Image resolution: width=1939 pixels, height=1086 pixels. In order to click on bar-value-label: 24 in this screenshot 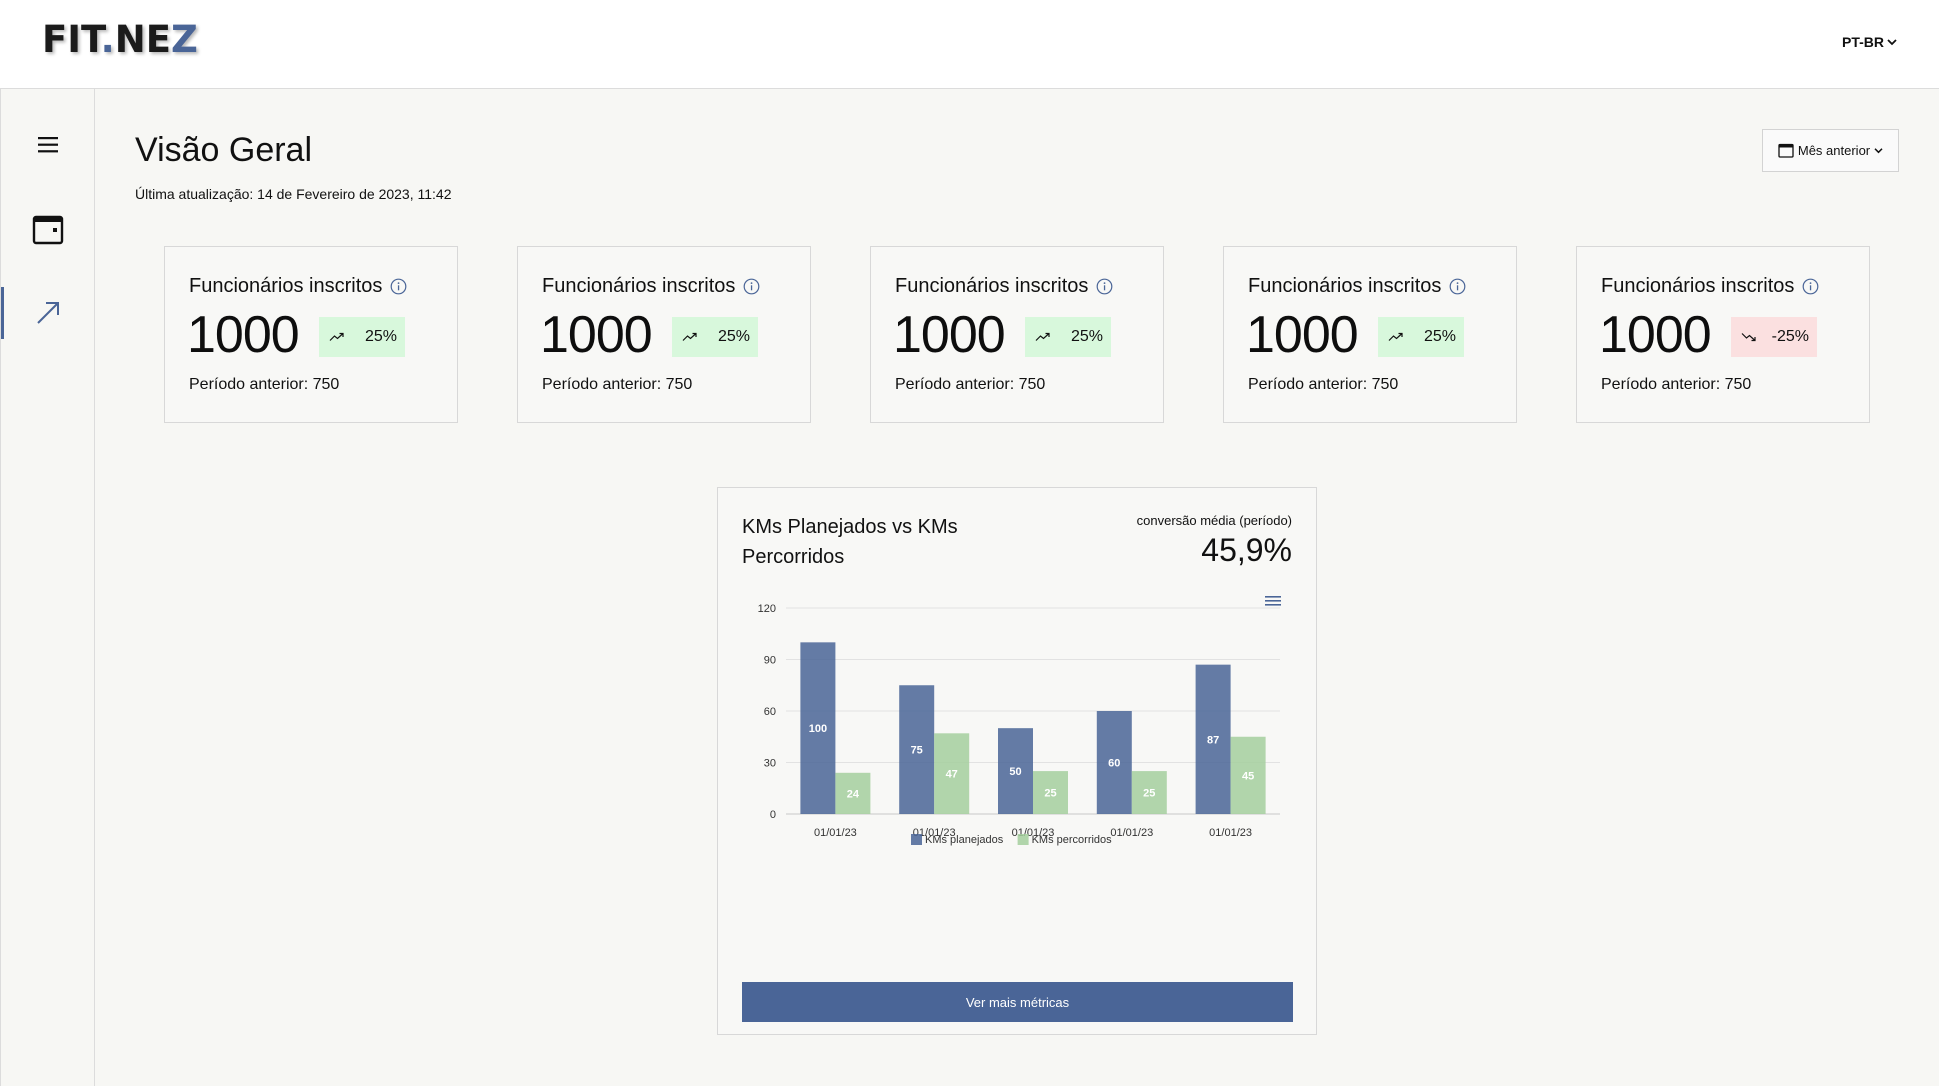, I will do `click(853, 794)`.